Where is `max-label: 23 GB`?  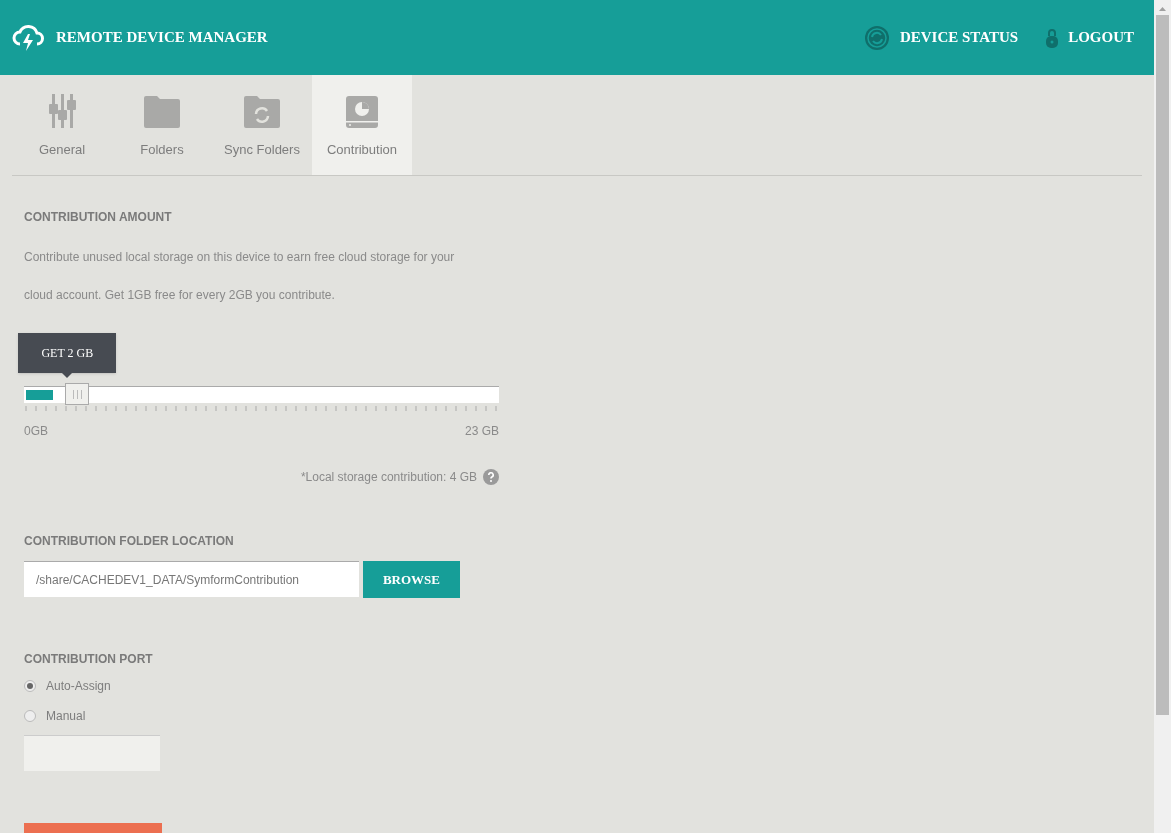 max-label: 23 GB is located at coordinates (481, 431).